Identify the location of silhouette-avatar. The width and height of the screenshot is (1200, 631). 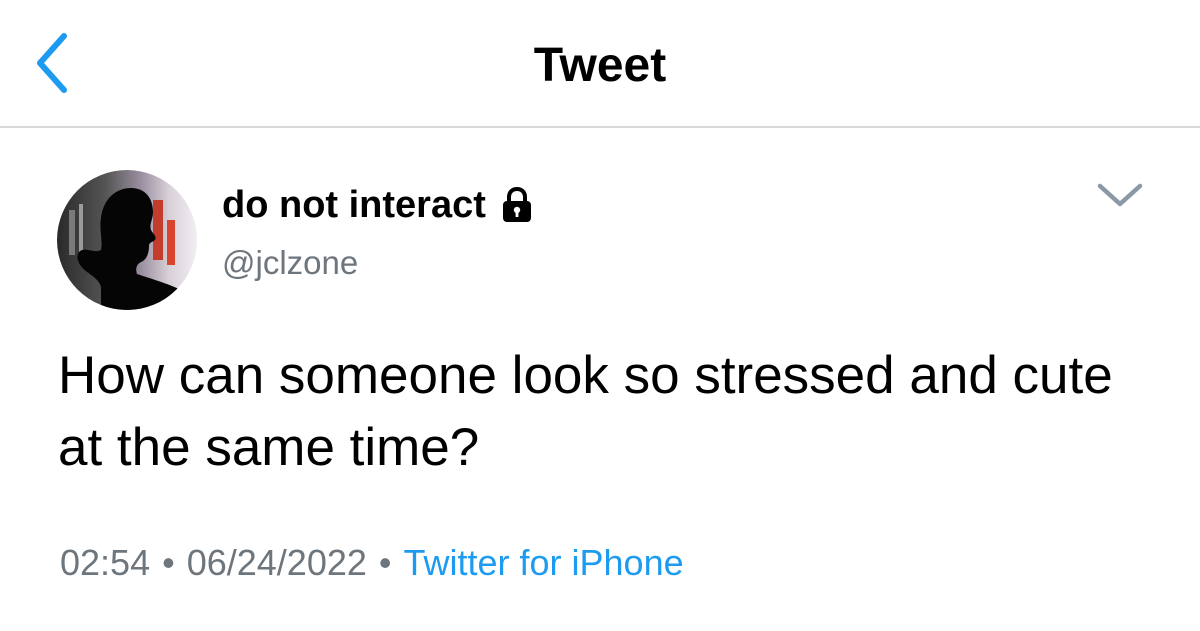
(127, 240).